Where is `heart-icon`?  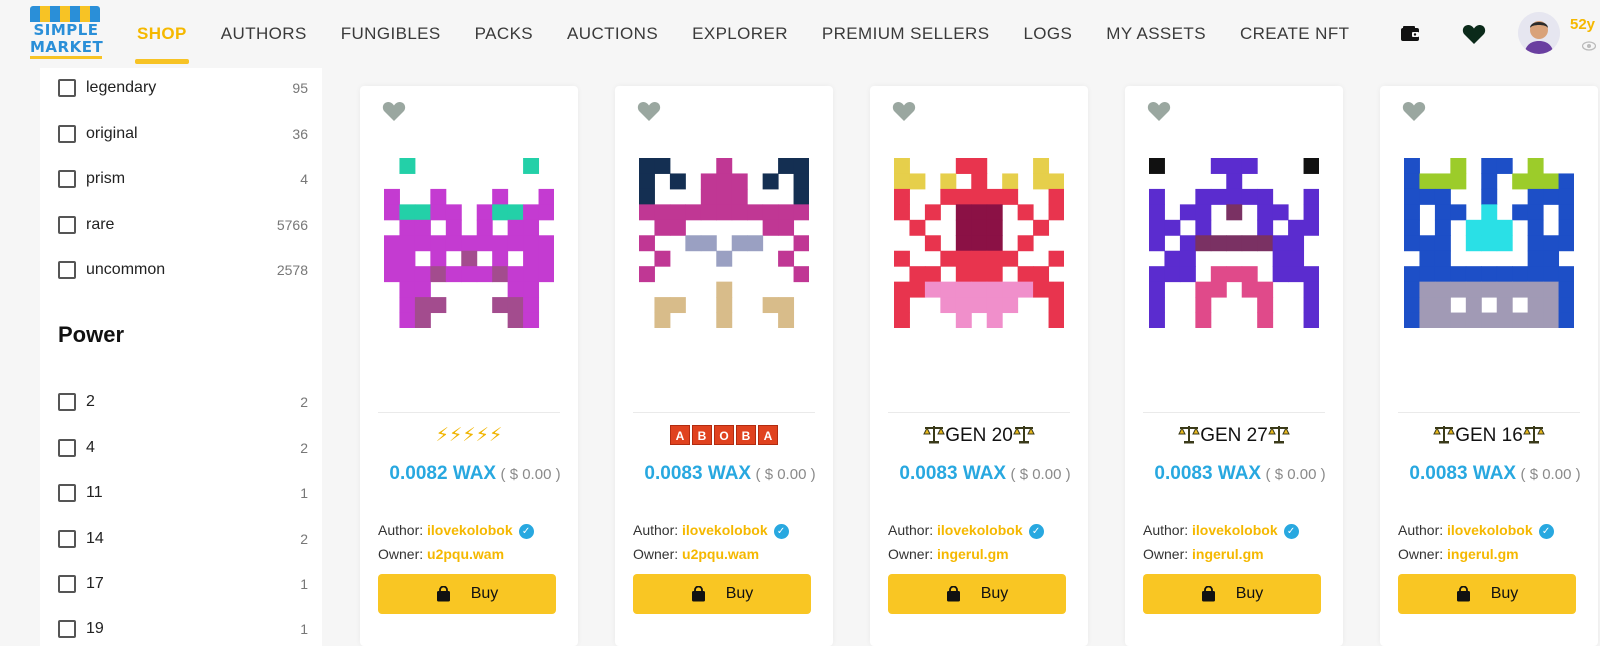 heart-icon is located at coordinates (1474, 34).